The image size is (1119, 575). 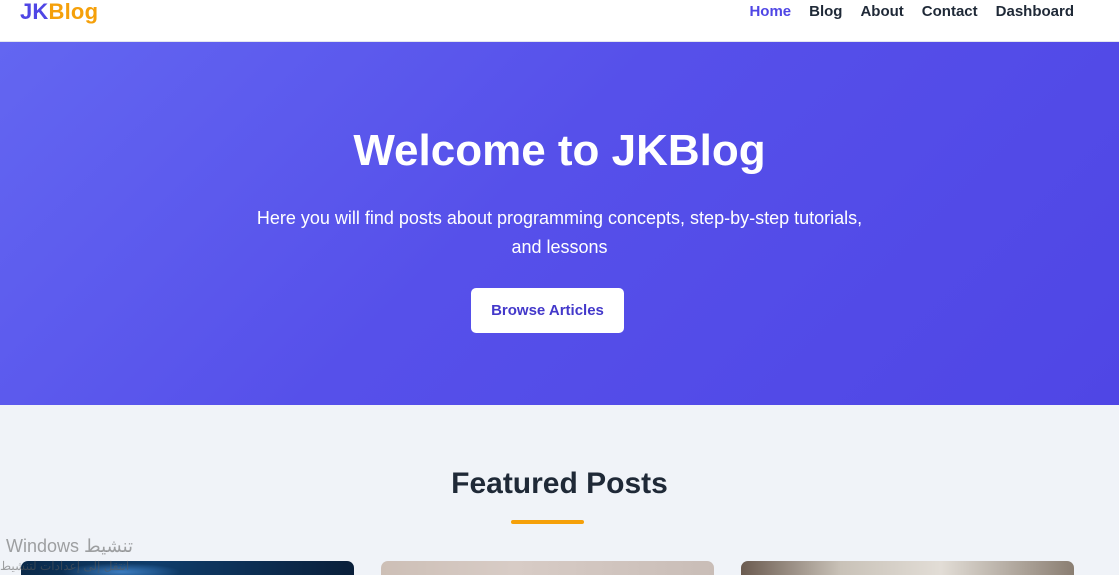 What do you see at coordinates (559, 21) in the screenshot?
I see `navbar: JKBlog Home Blog About Contact Dashboard` at bounding box center [559, 21].